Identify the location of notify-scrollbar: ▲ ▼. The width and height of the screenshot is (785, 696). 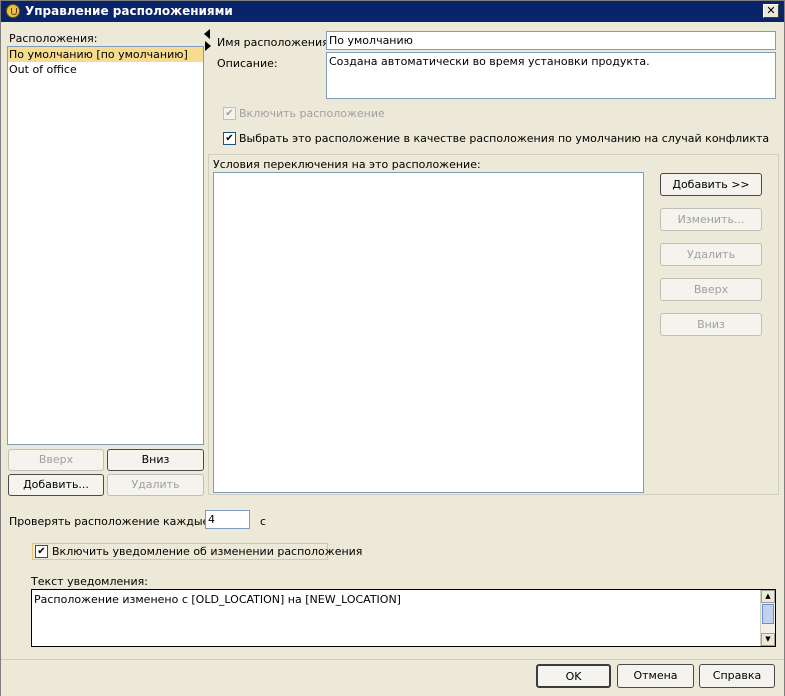
(767, 618).